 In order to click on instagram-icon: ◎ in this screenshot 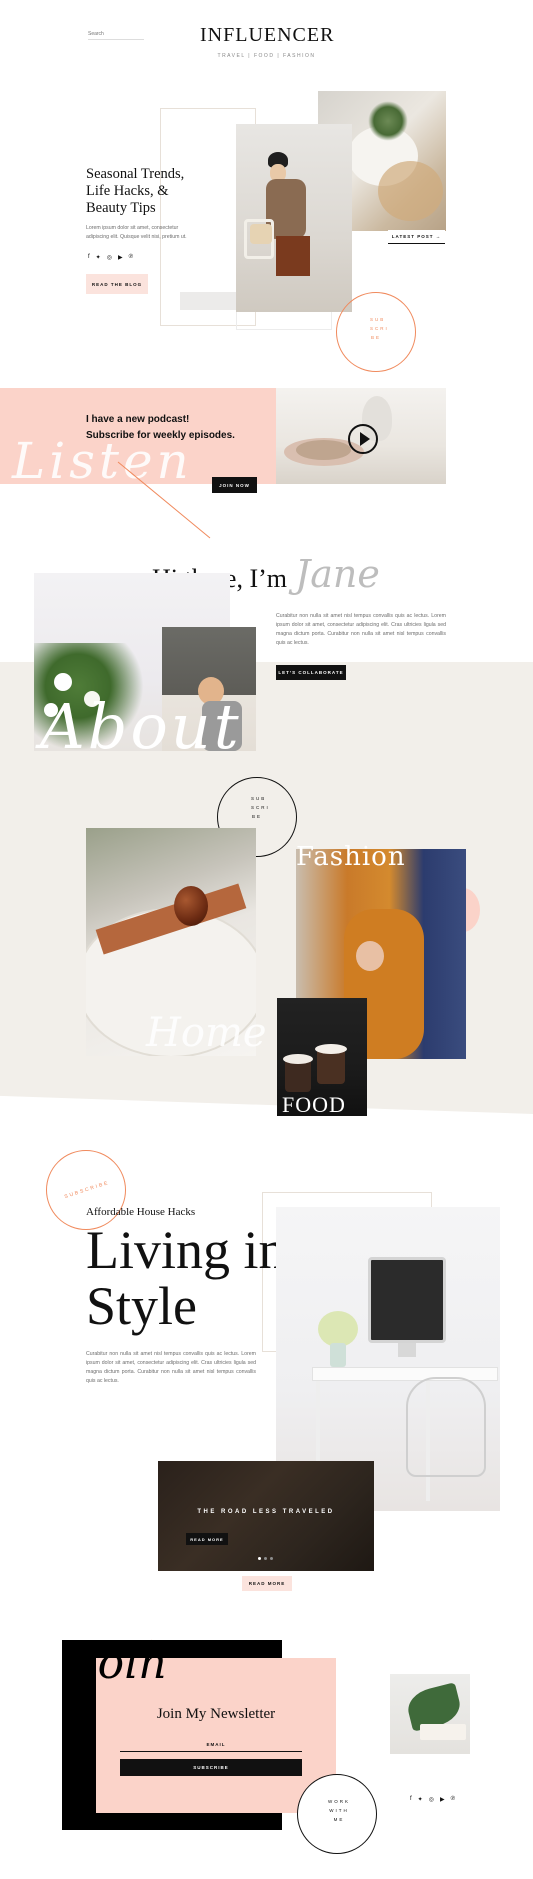, I will do `click(431, 1799)`.